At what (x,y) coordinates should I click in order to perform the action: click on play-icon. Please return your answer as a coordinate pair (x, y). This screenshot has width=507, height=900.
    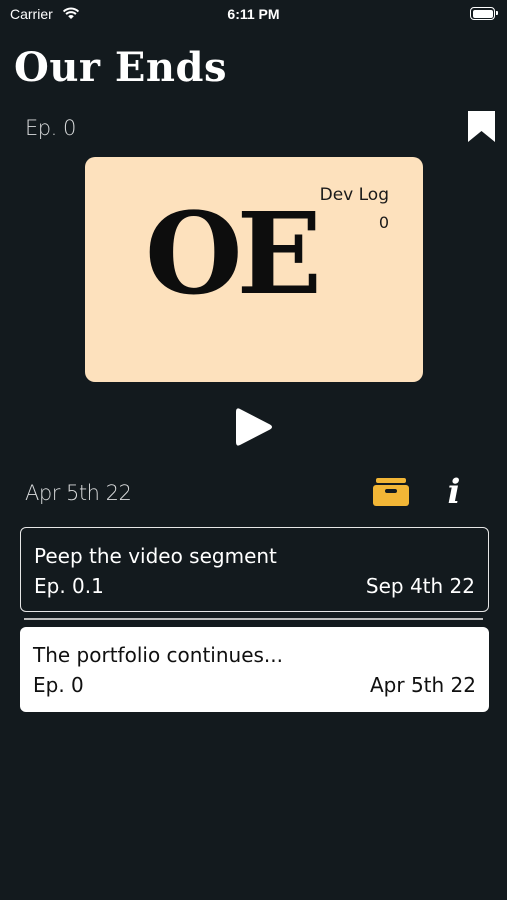
    Looking at the image, I should click on (254, 427).